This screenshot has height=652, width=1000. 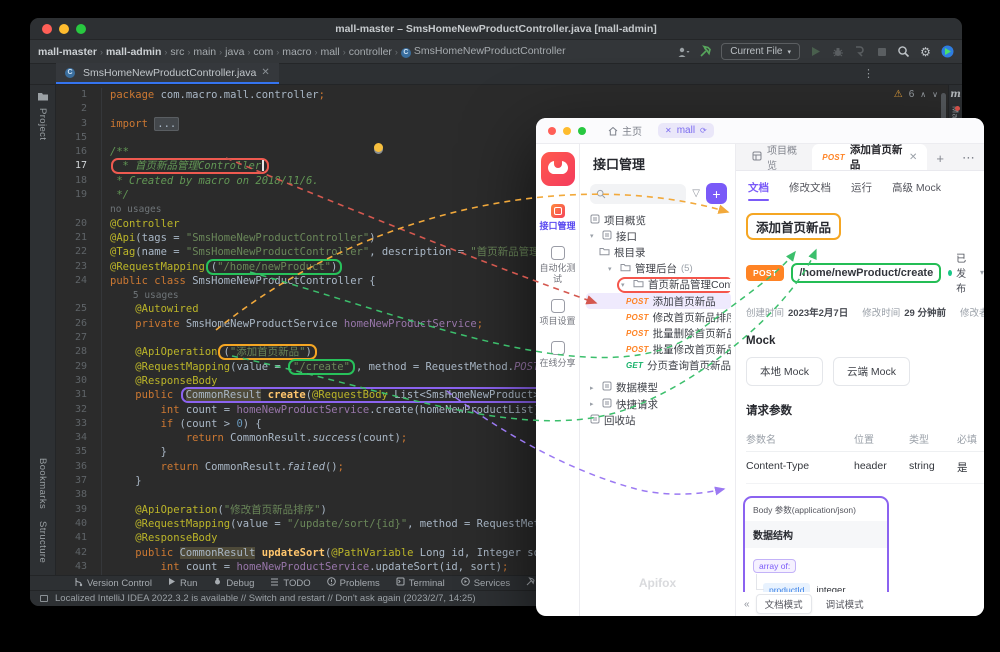 What do you see at coordinates (296, 52) in the screenshot?
I see `breadcrumb-item: macro` at bounding box center [296, 52].